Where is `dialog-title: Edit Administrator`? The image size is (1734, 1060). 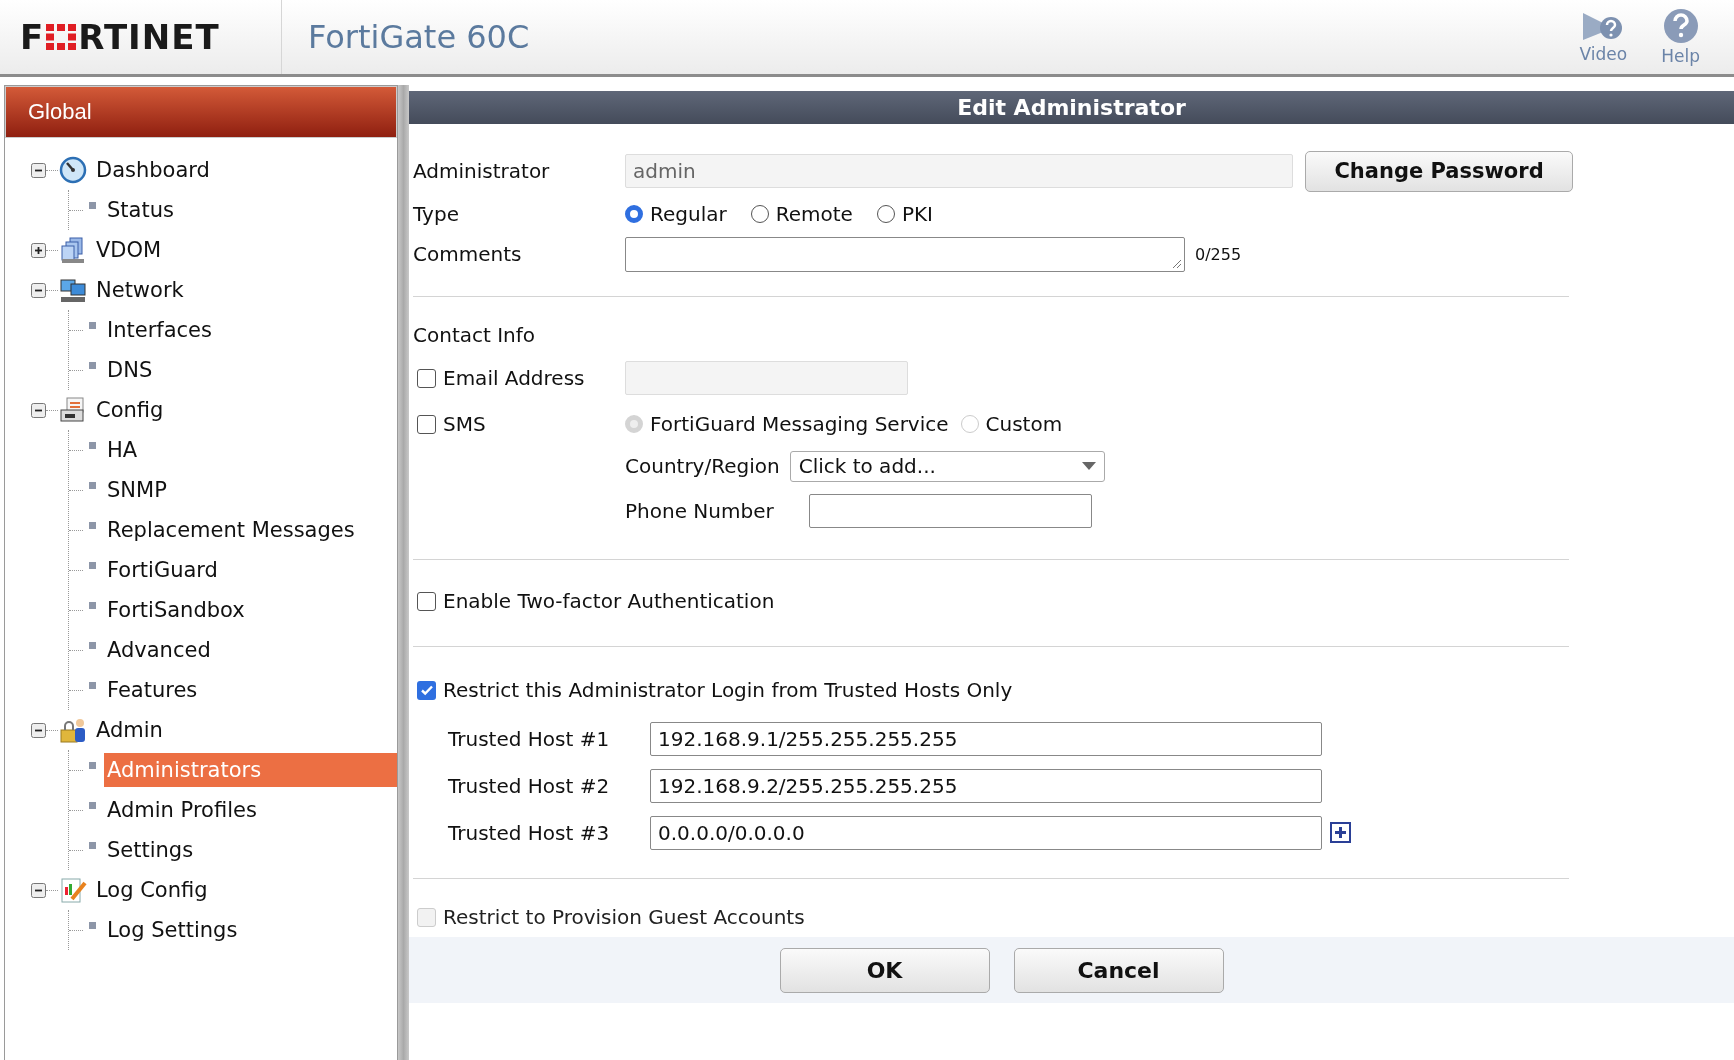 dialog-title: Edit Administrator is located at coordinates (1071, 107).